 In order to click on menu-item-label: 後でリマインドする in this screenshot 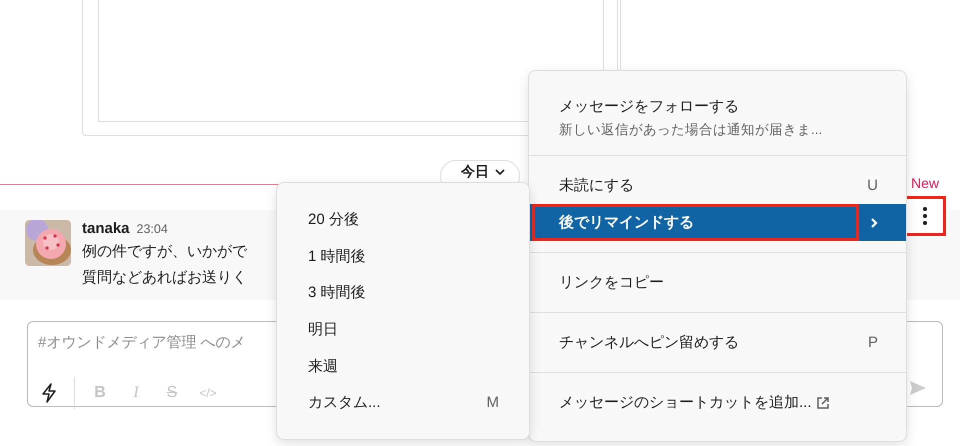, I will do `click(626, 222)`.